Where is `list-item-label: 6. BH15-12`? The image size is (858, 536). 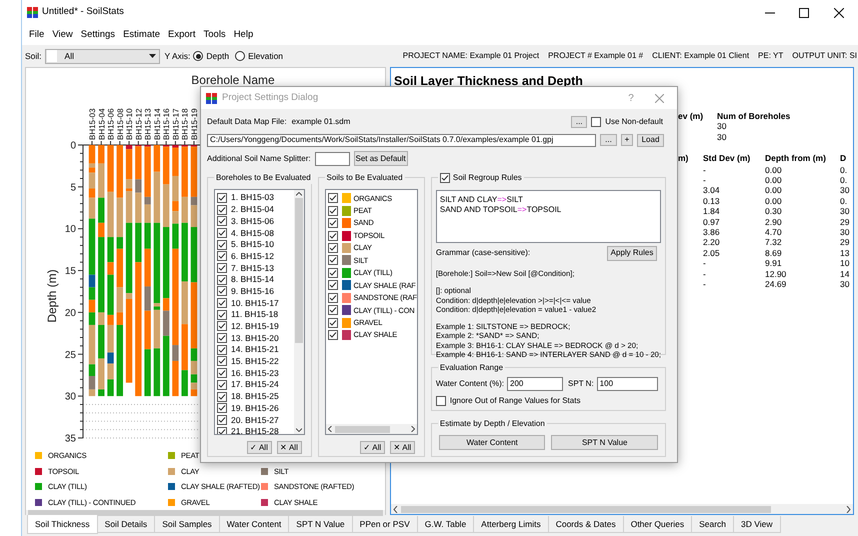 list-item-label: 6. BH15-12 is located at coordinates (252, 256).